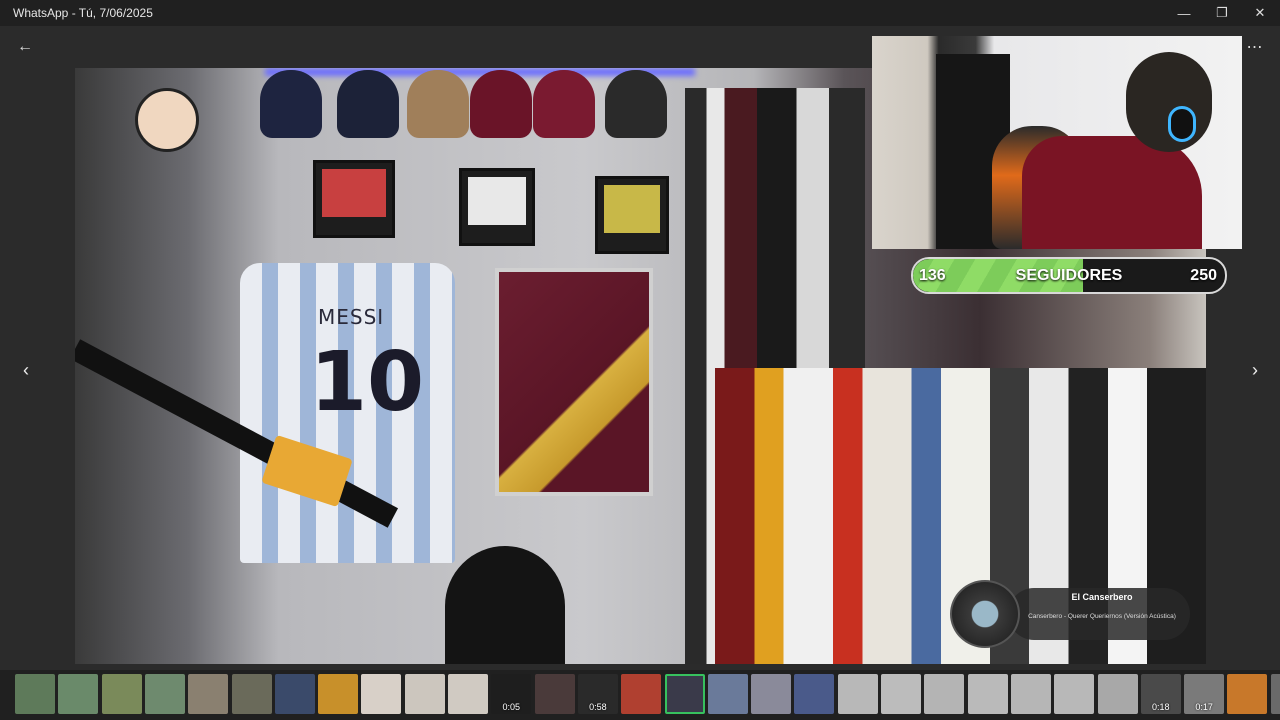  What do you see at coordinates (1275, 694) in the screenshot?
I see `filmstrip-thumbnail: 0:03` at bounding box center [1275, 694].